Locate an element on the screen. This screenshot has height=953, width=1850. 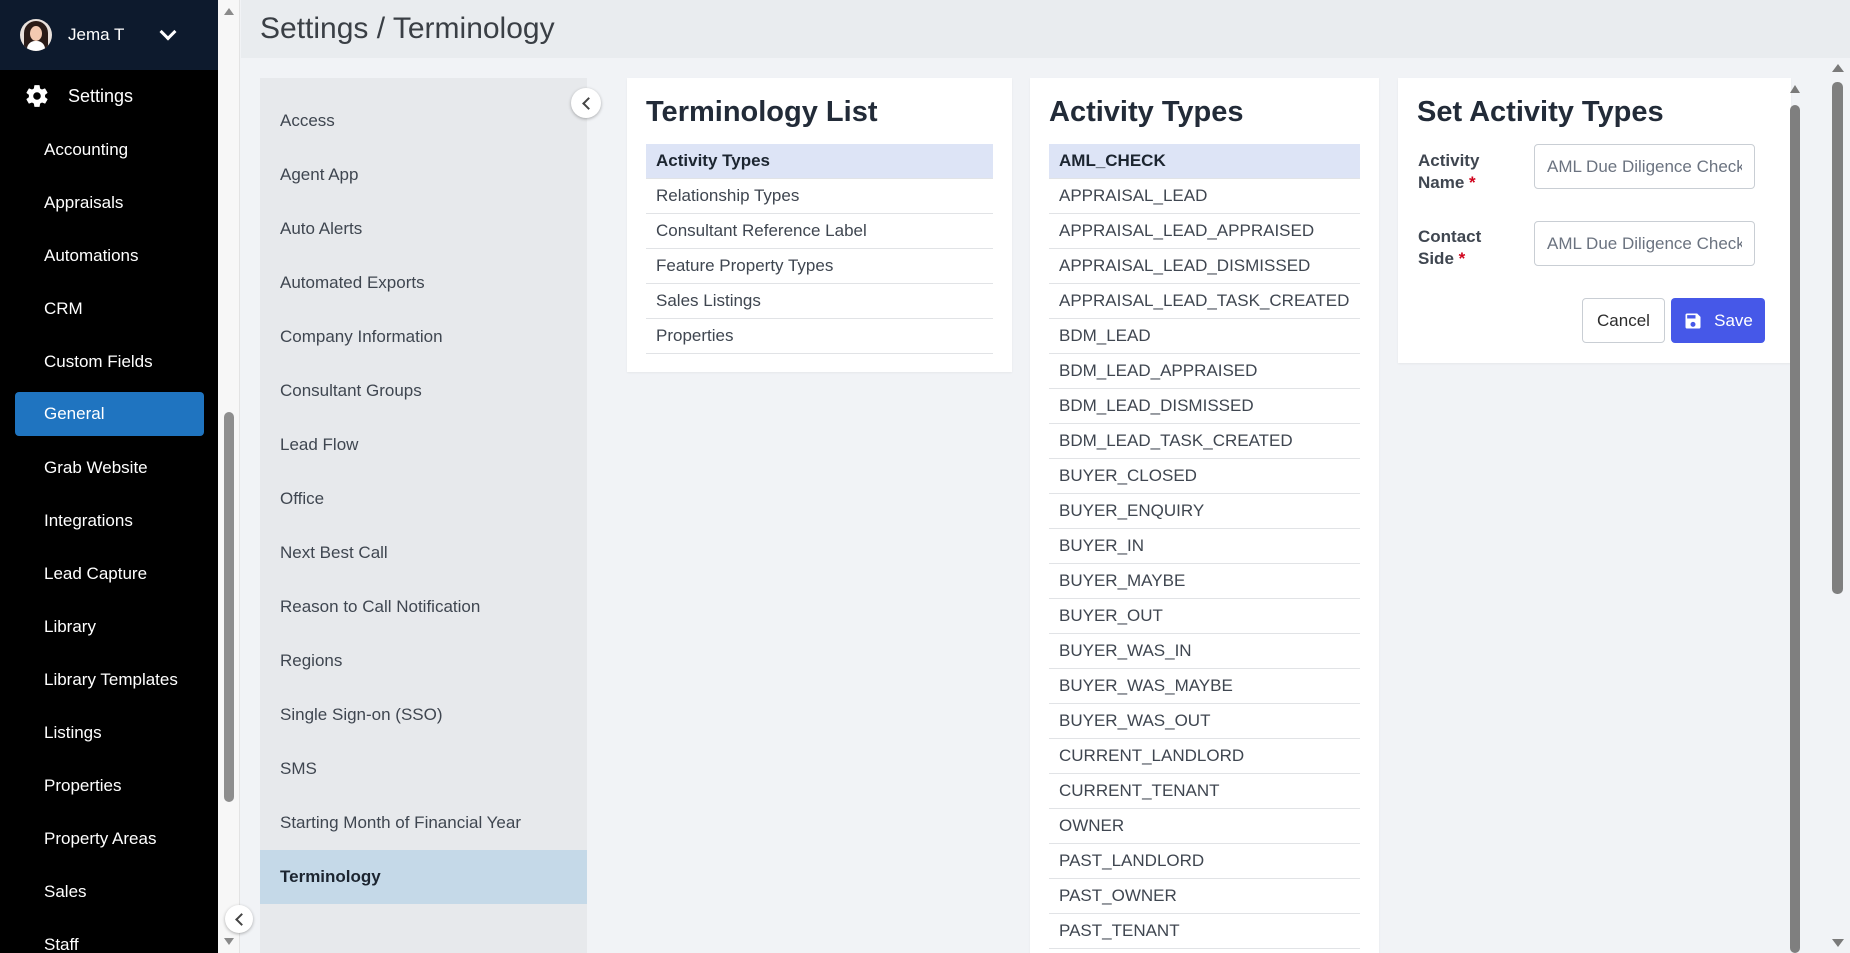
activity-type-item: CURRENT_TENANT is located at coordinates (1204, 791).